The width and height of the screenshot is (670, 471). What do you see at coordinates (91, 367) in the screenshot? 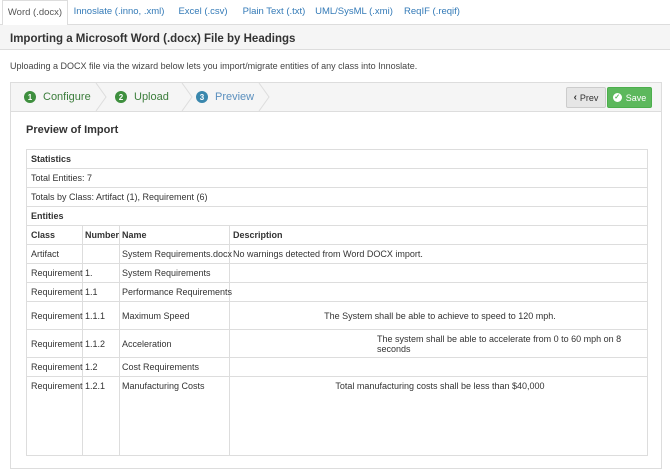
I see `cell-number: 1.2` at bounding box center [91, 367].